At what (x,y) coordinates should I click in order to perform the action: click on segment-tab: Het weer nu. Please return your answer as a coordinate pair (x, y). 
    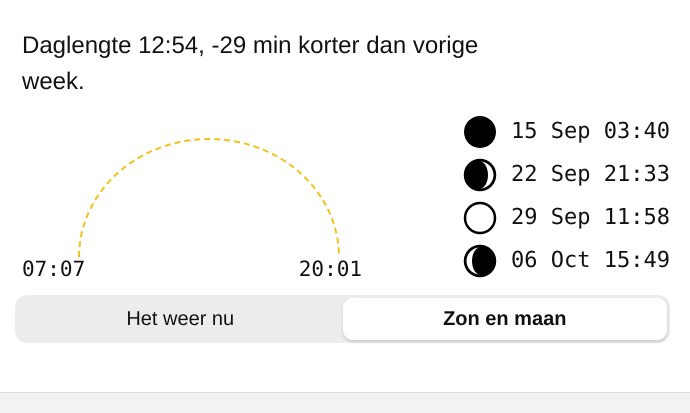
    Looking at the image, I should click on (180, 319).